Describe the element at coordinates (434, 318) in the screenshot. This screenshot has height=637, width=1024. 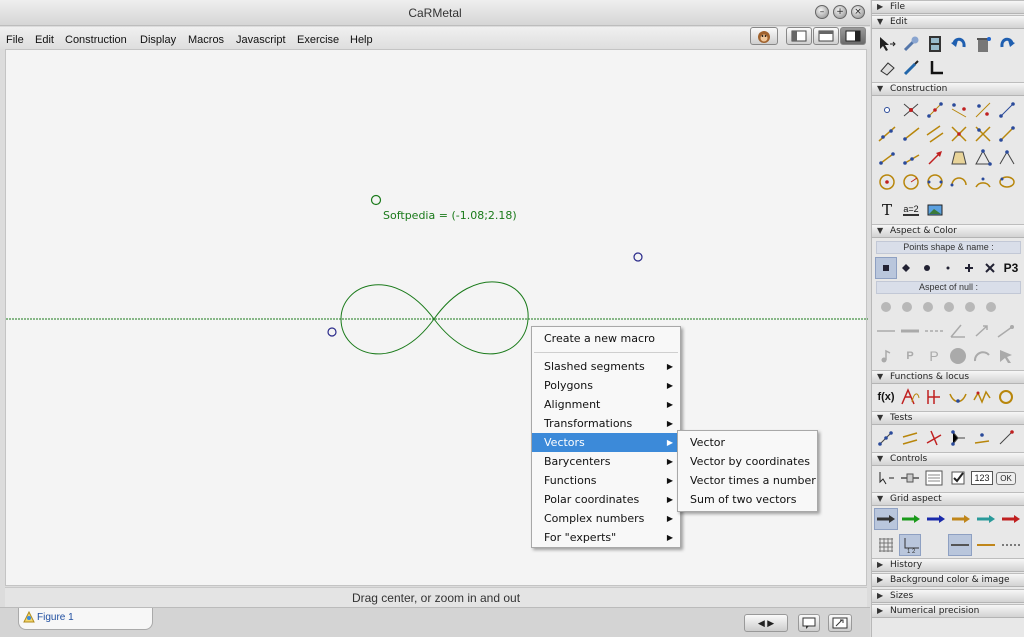
I see `lemniscate-curve` at that location.